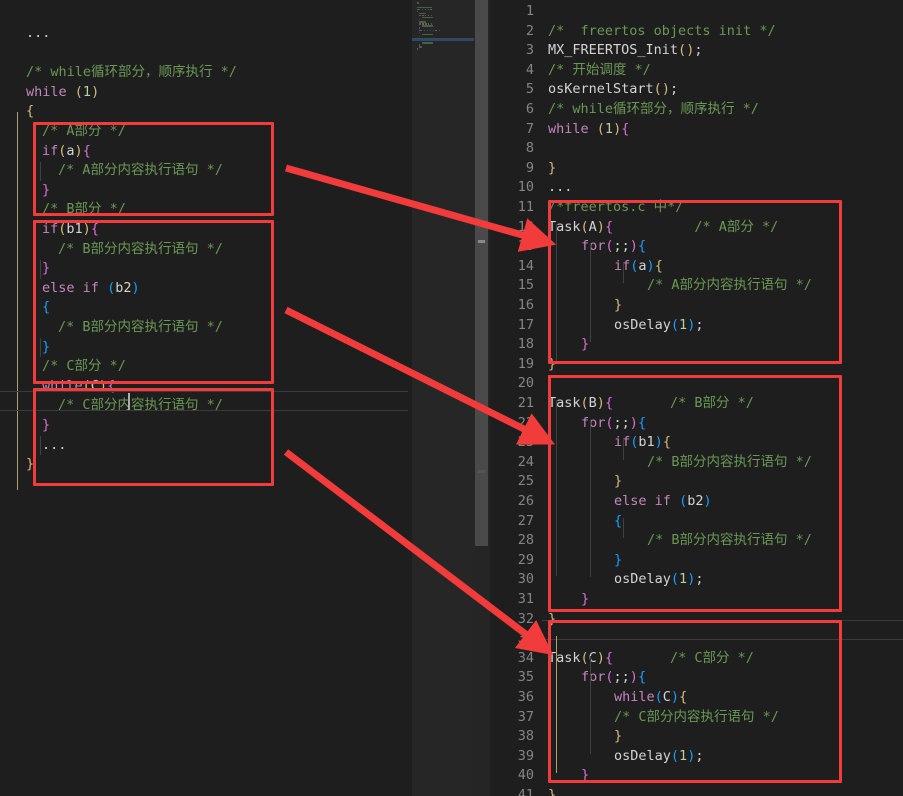  I want to click on code-token: /* C部分内容执行语句 */, so click(696, 716).